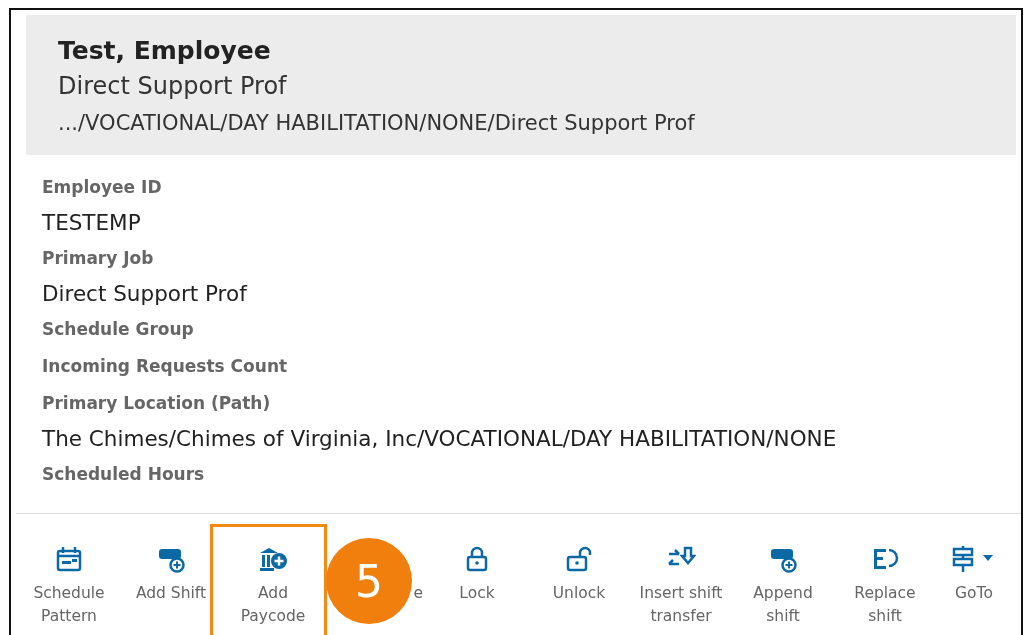  I want to click on toolbar-button: Add Shift, so click(171, 585).